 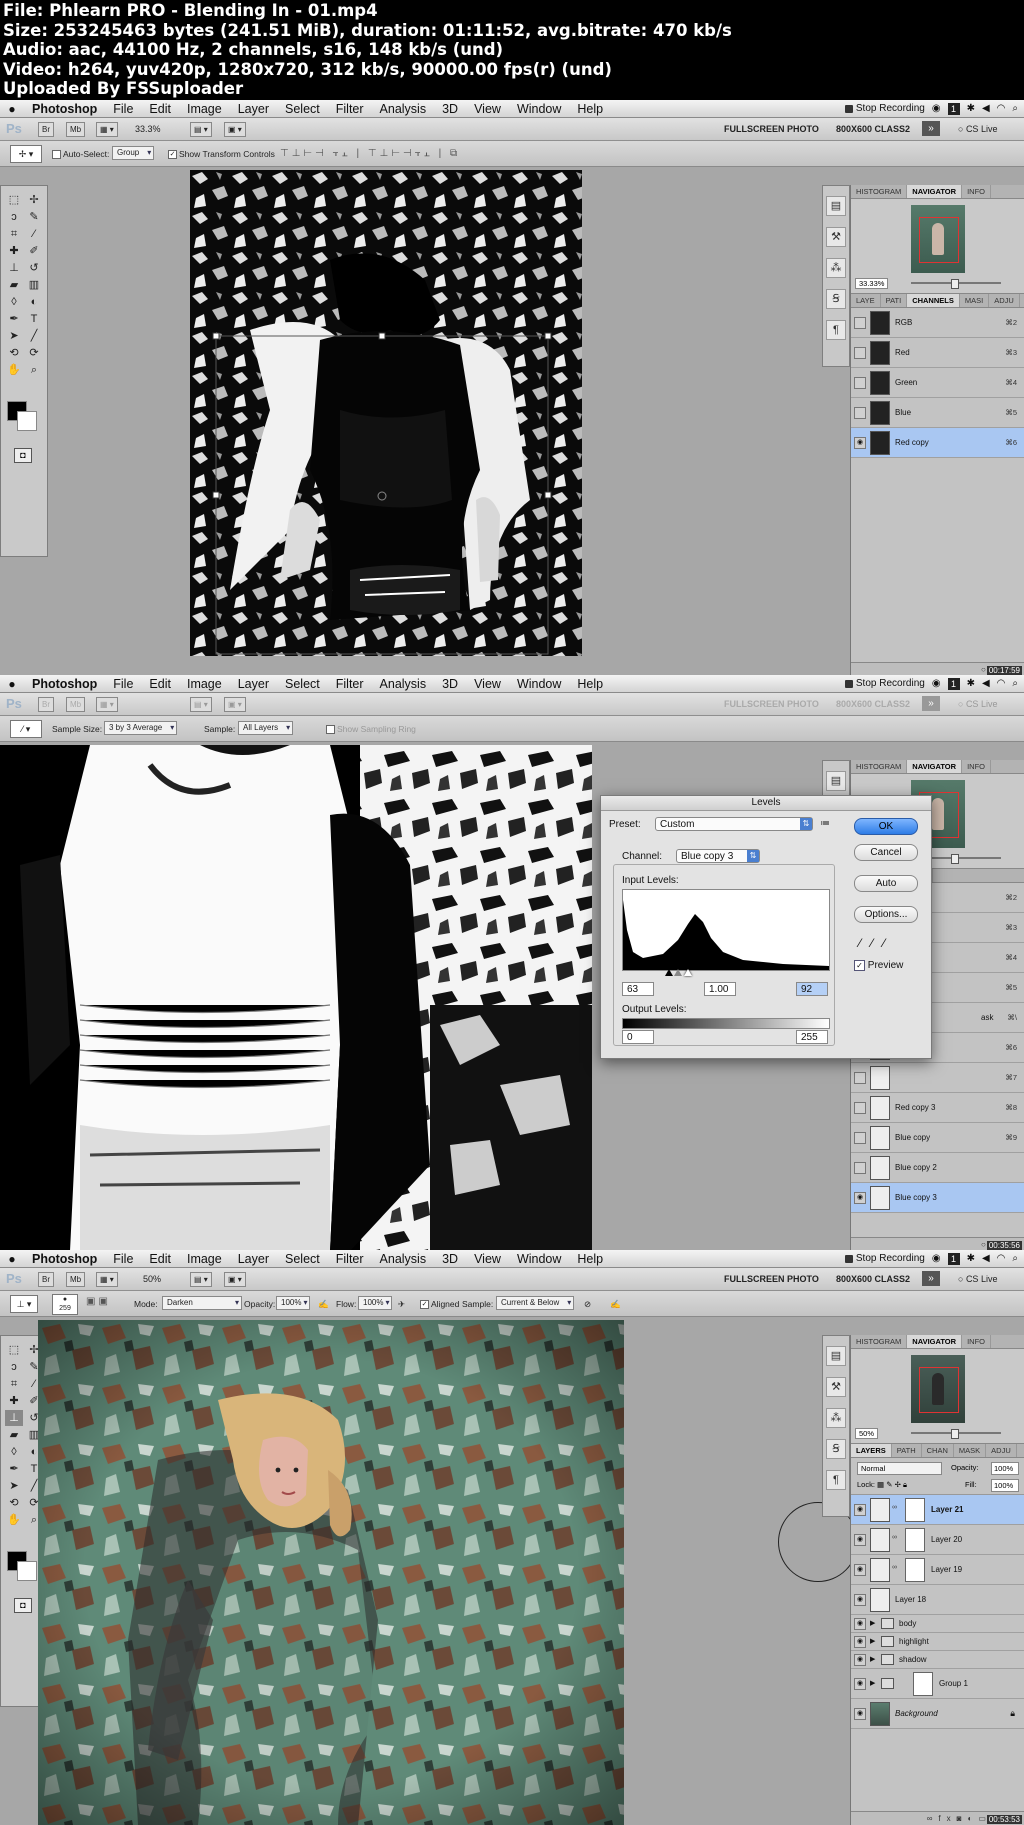 What do you see at coordinates (26, 729) in the screenshot?
I see `eyedropper-preset-icon: ⁄ ▾` at bounding box center [26, 729].